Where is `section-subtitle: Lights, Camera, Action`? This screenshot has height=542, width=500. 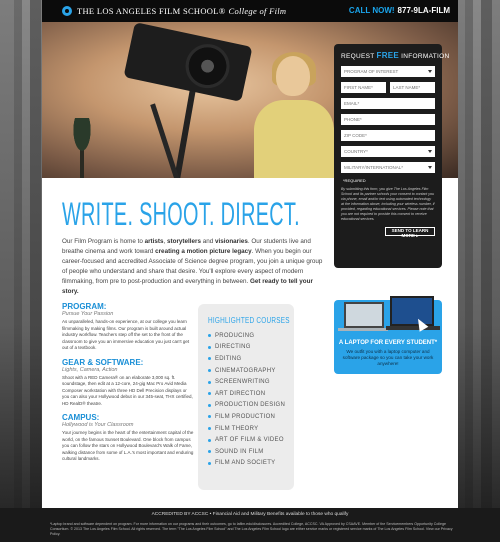
section-subtitle: Lights, Camera, Action is located at coordinates (90, 369).